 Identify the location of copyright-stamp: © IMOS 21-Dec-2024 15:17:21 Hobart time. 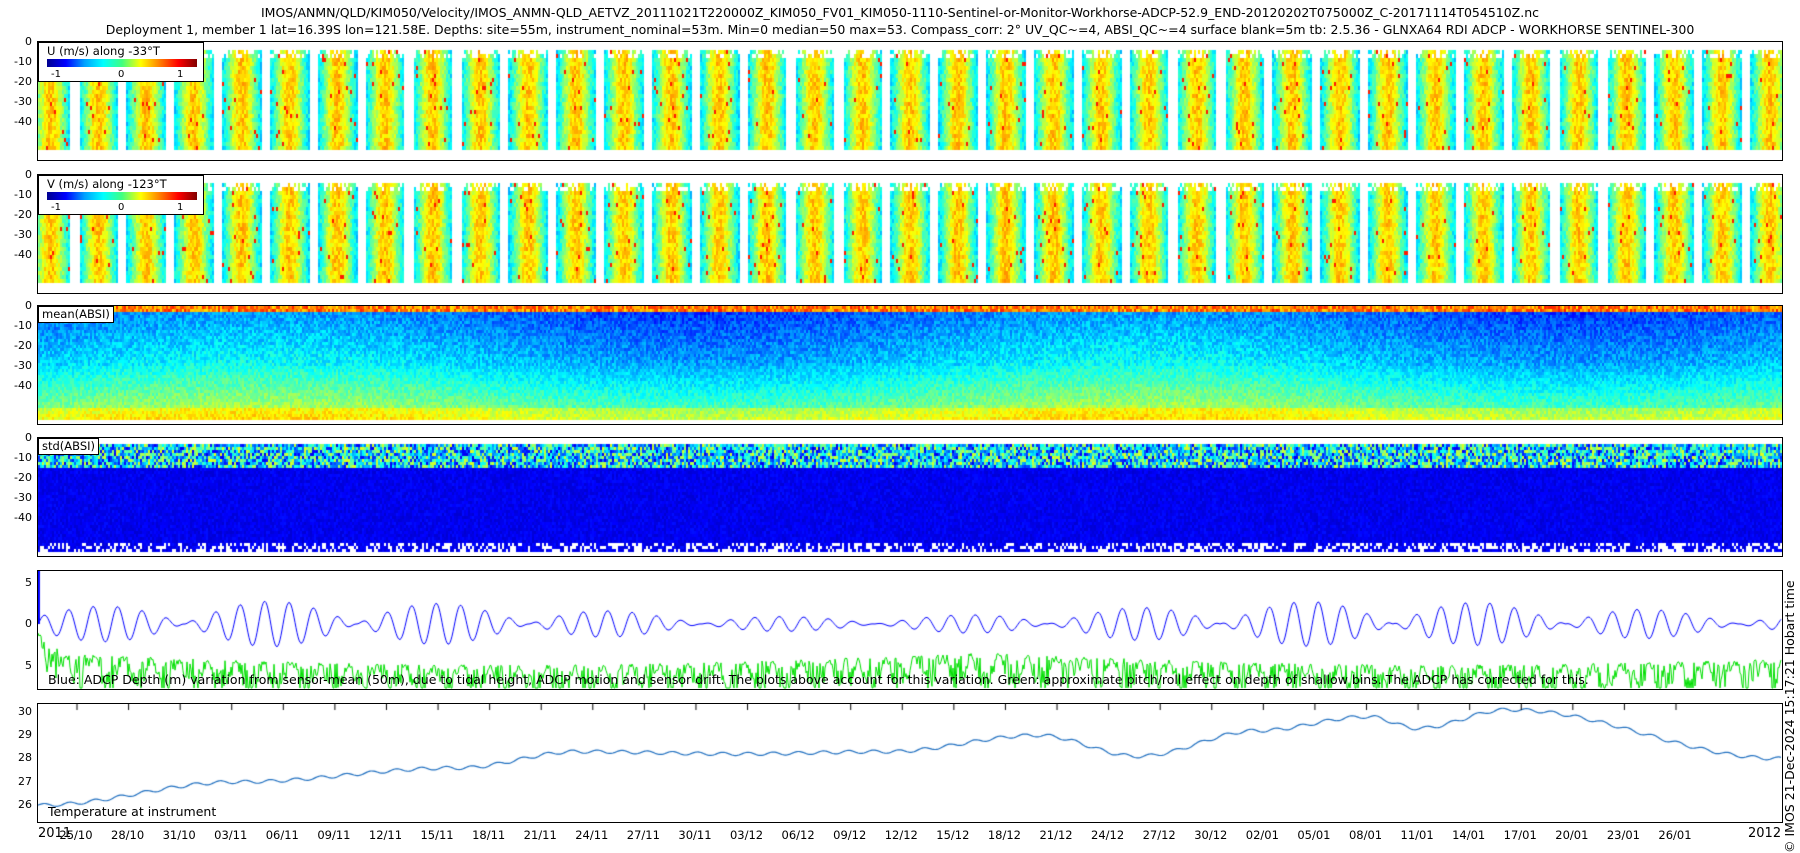
(1789, 716).